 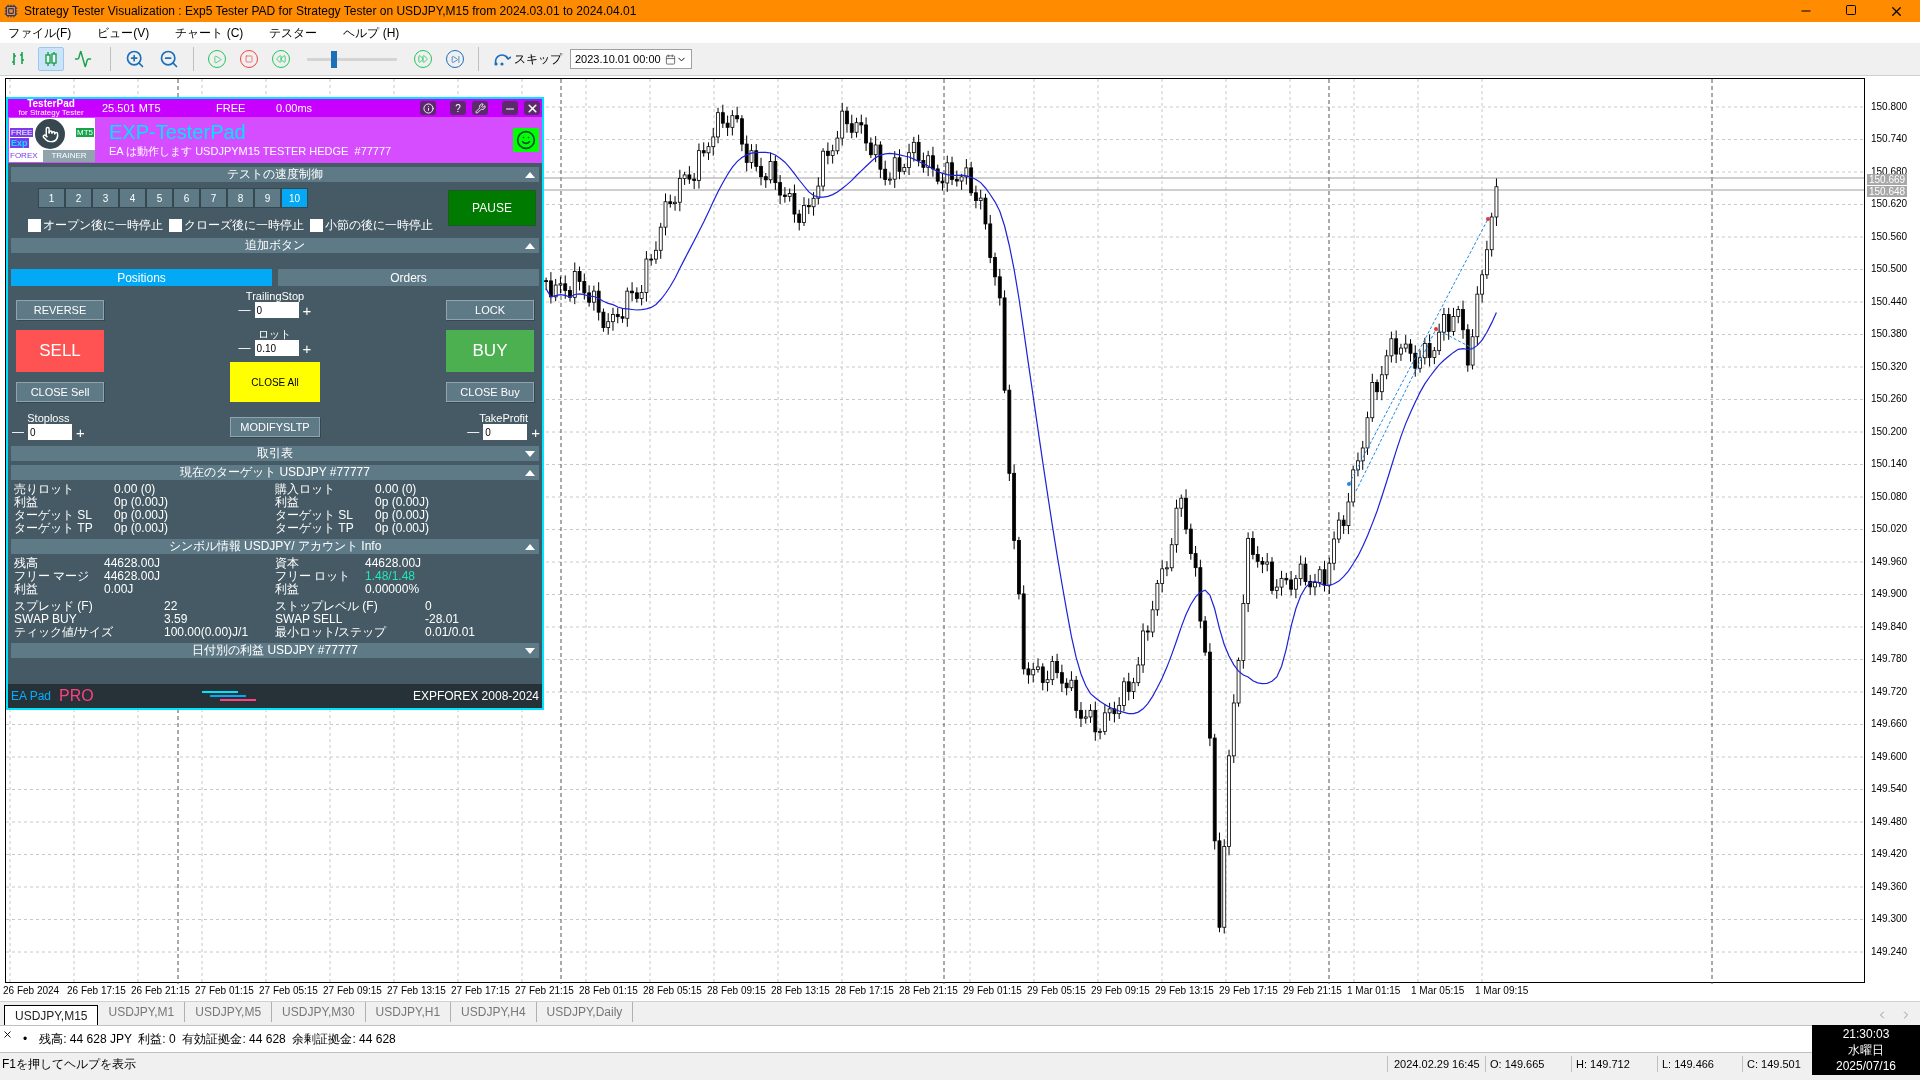 I want to click on lock-button: LOCK, so click(x=490, y=310).